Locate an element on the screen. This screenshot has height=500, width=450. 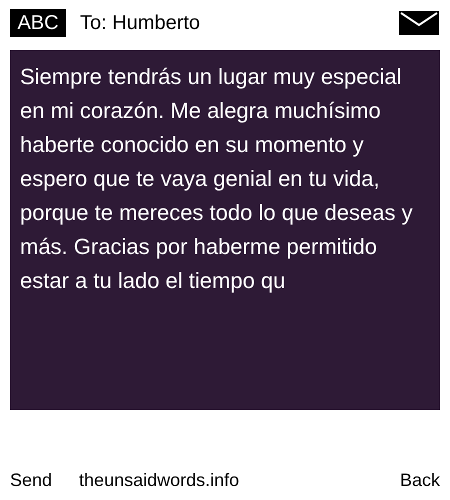
envelope-icon is located at coordinates (419, 23).